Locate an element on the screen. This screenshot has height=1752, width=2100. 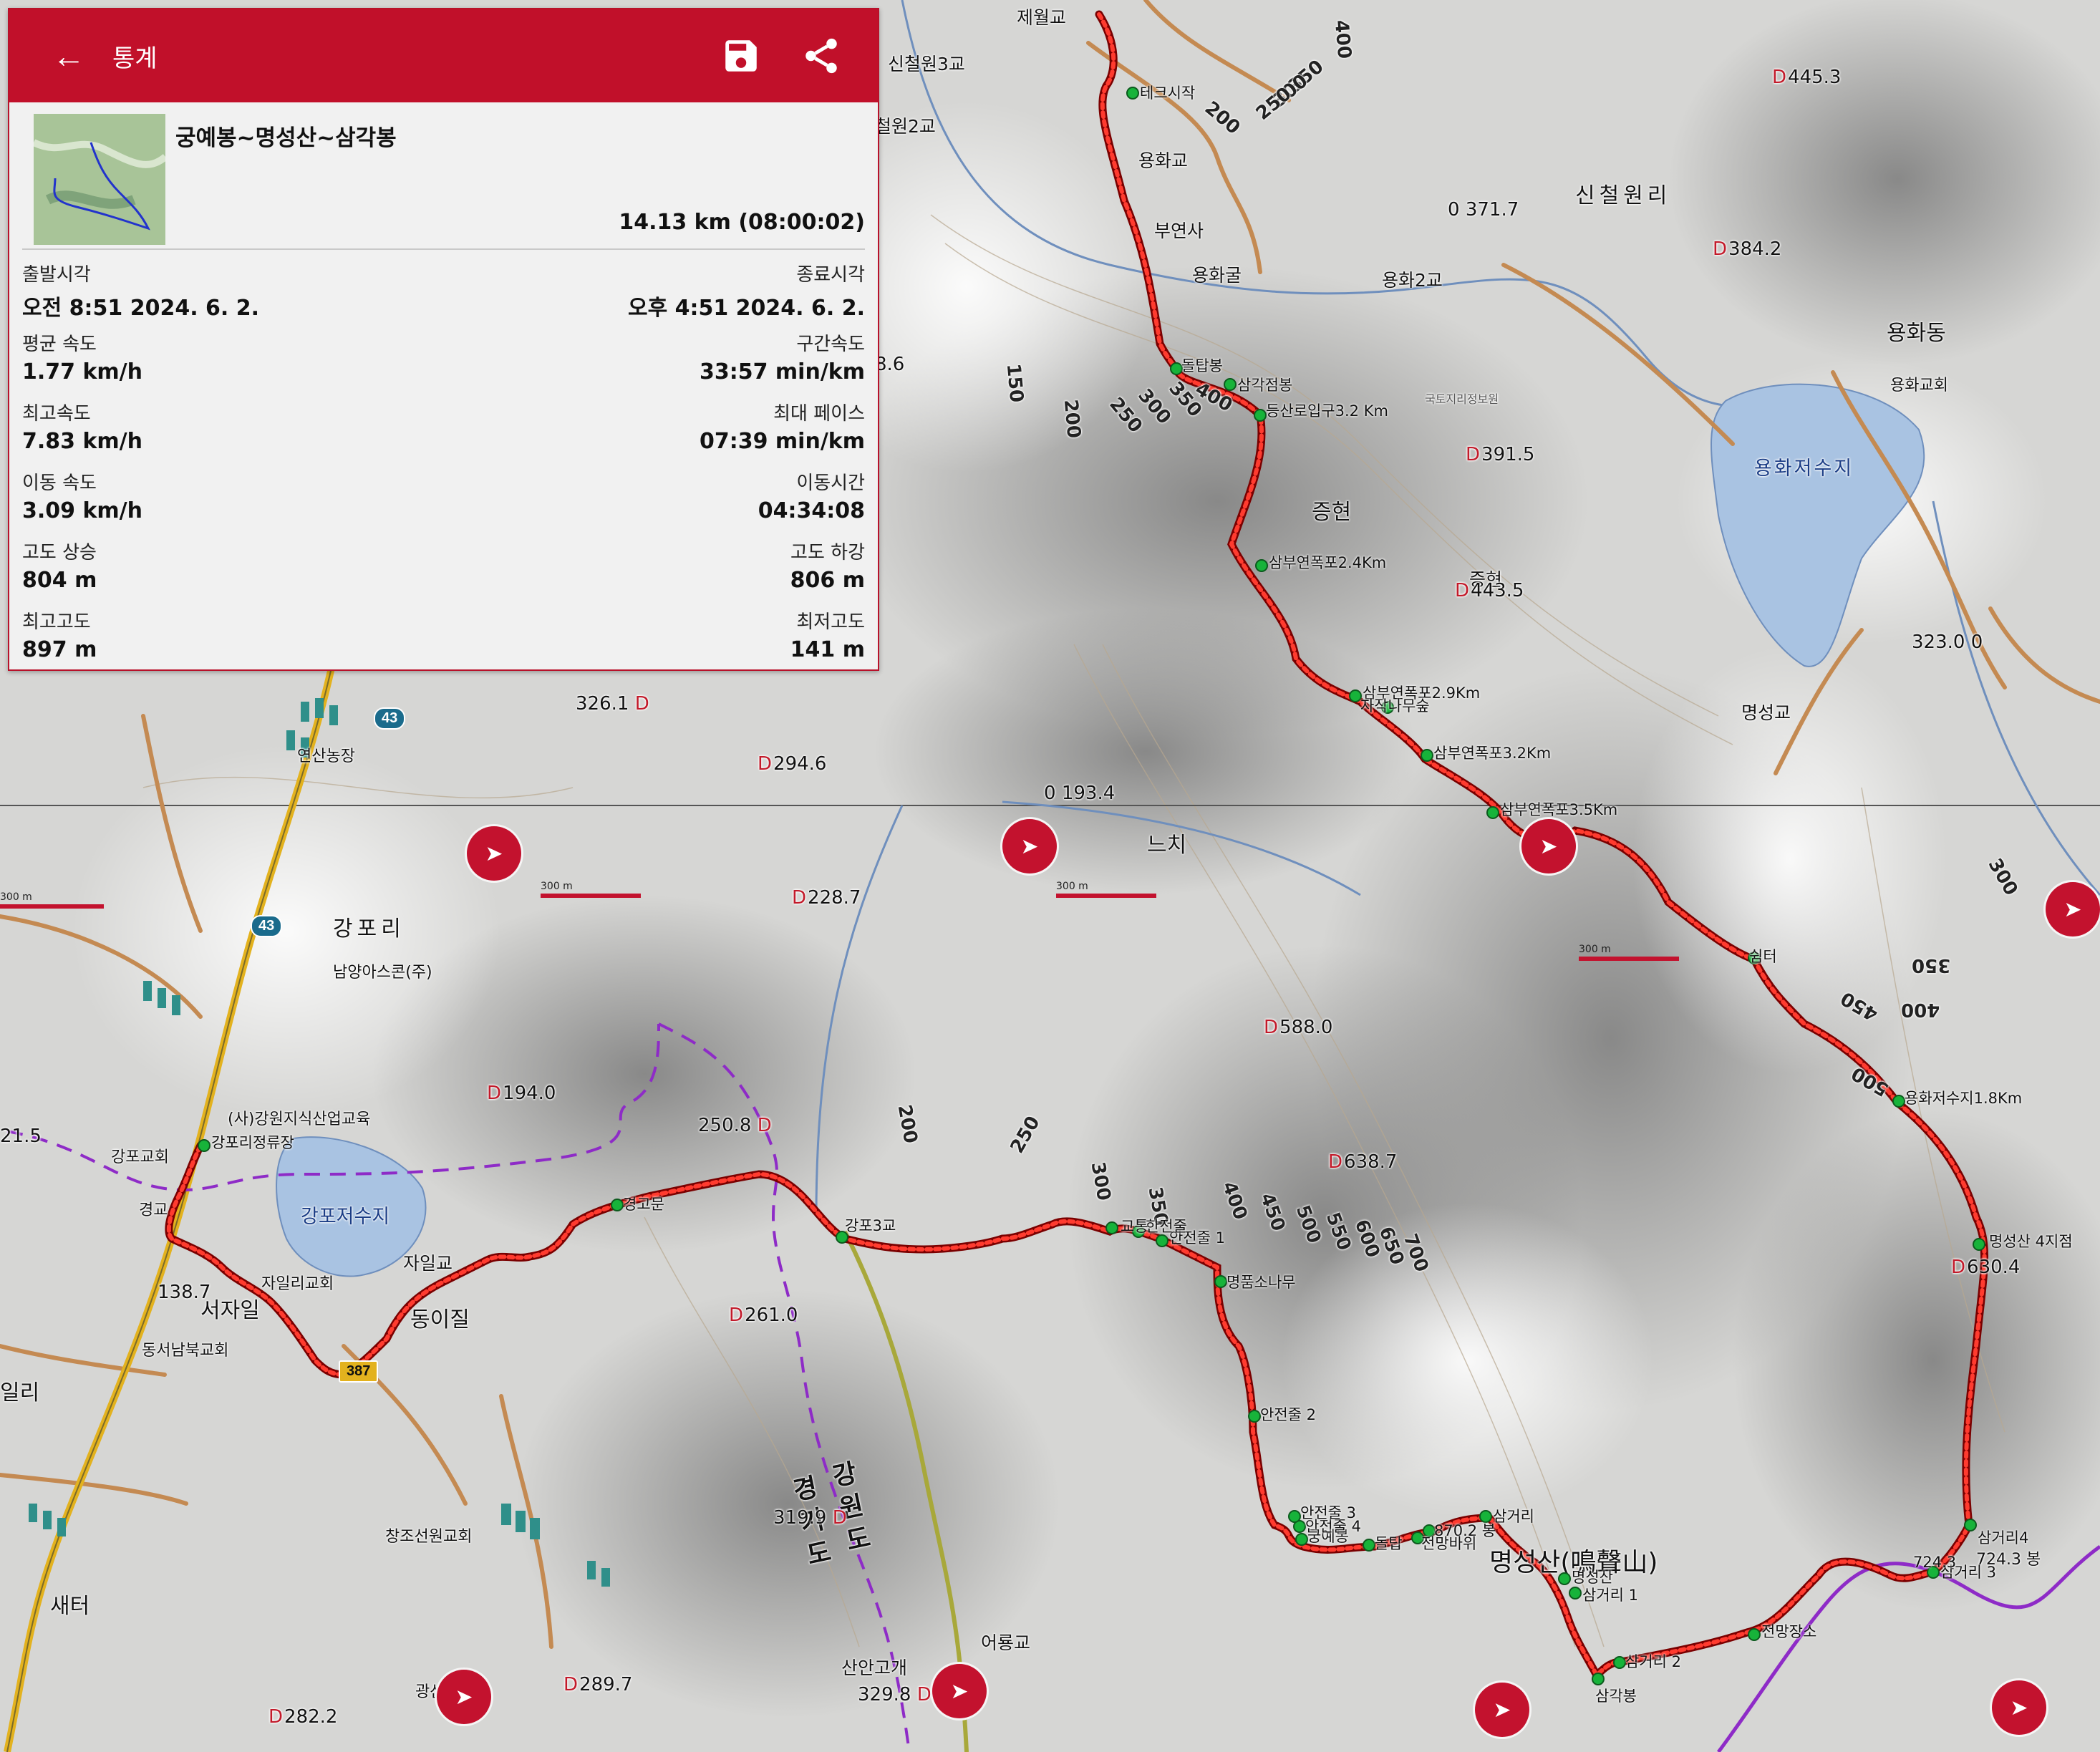
waypoint-label: 돌탑 is located at coordinates (1389, 1543).